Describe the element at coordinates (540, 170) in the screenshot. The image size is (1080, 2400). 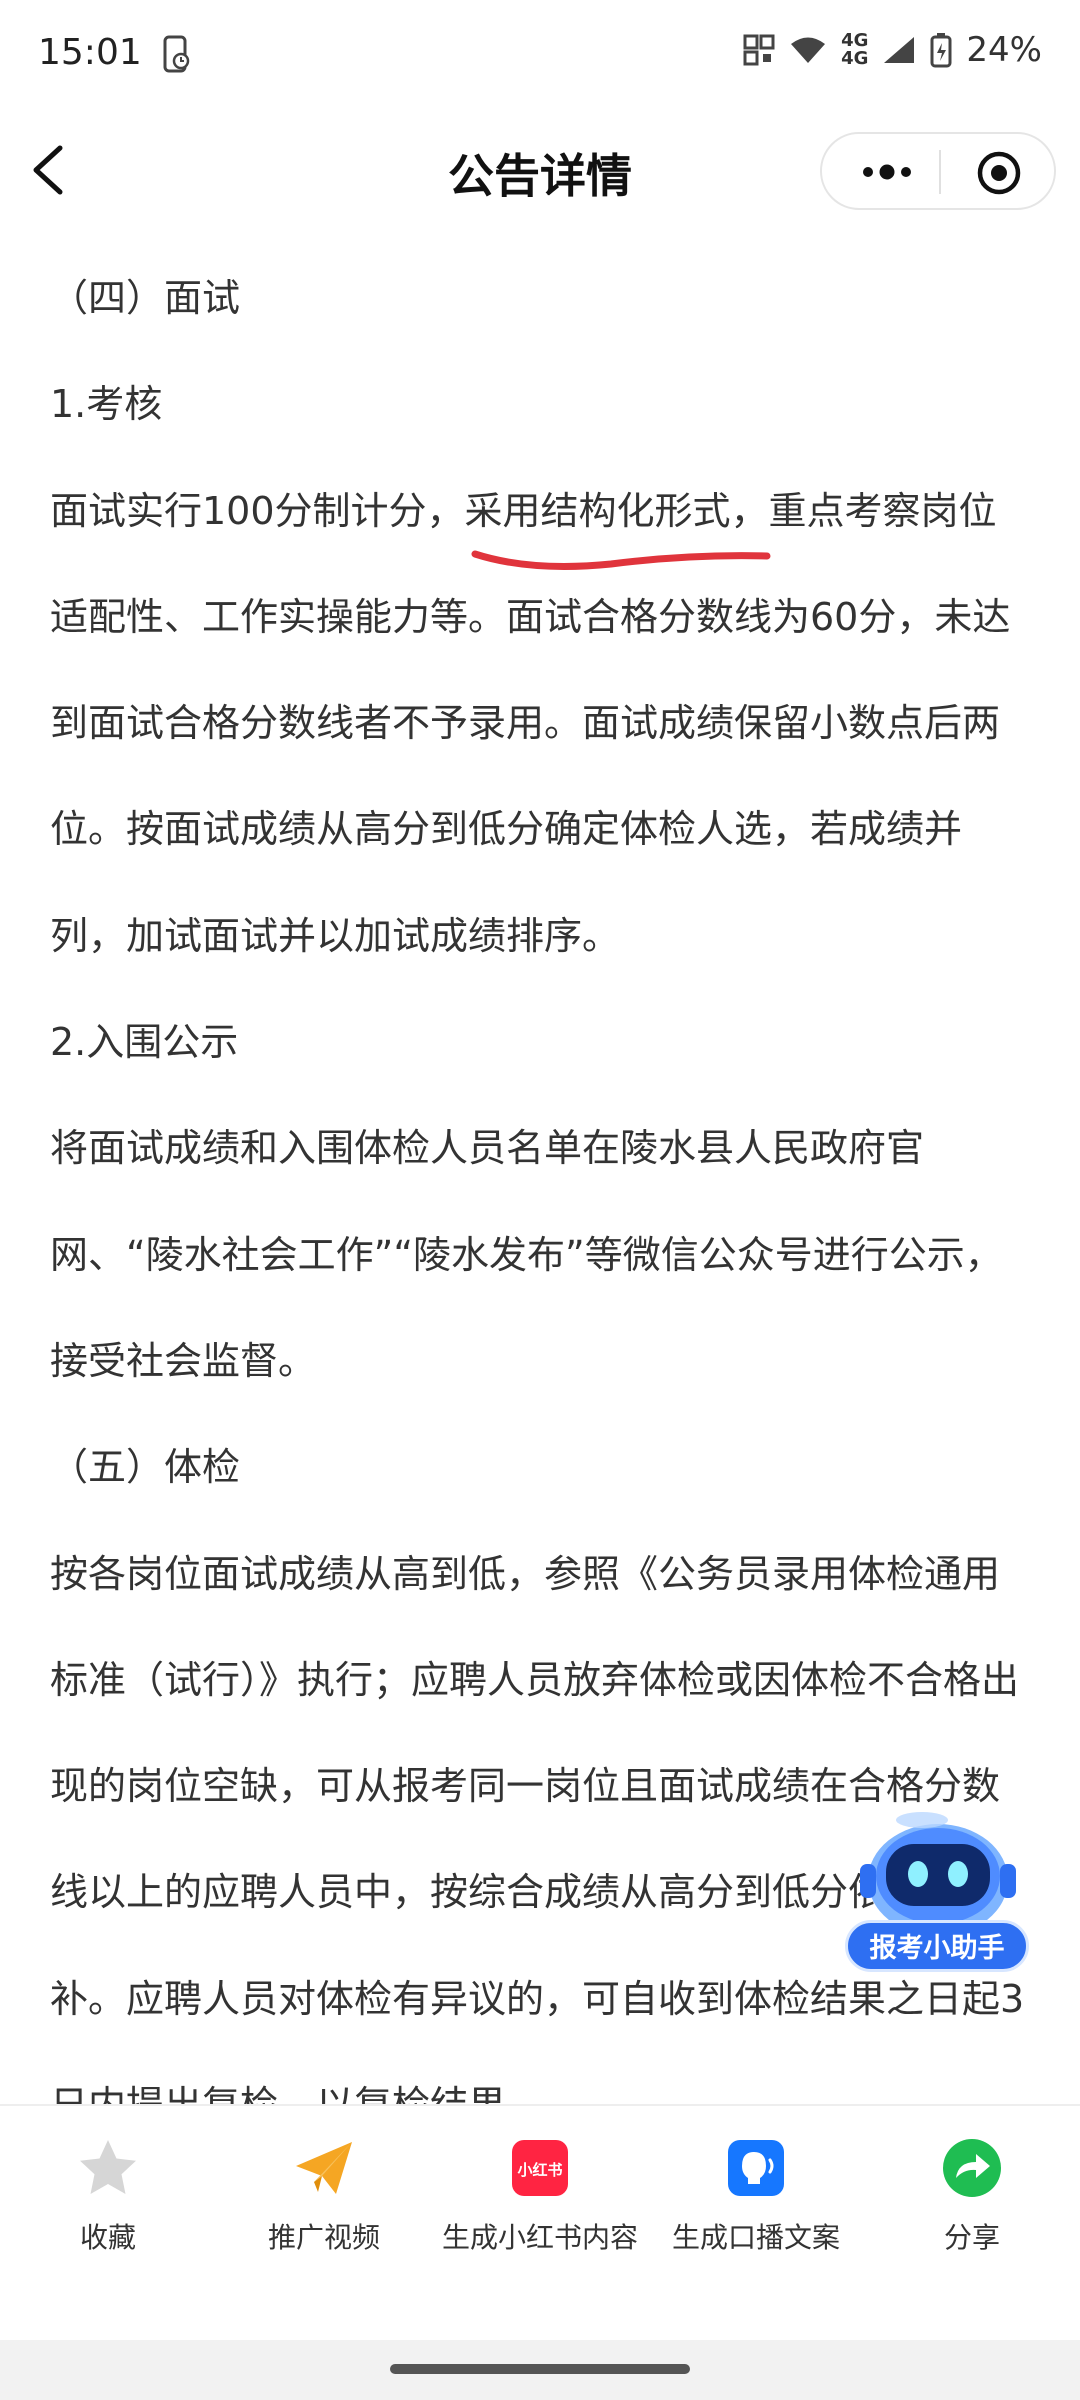
I see `nav-bar: 公告详情` at that location.